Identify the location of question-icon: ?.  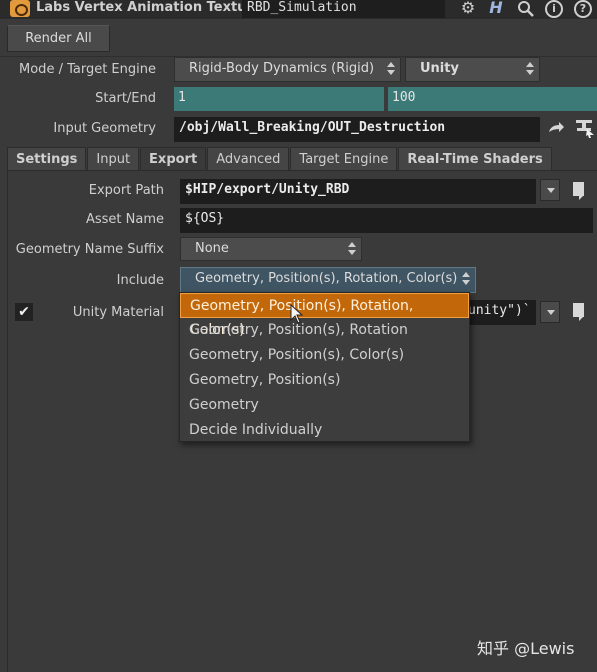
(583, 9).